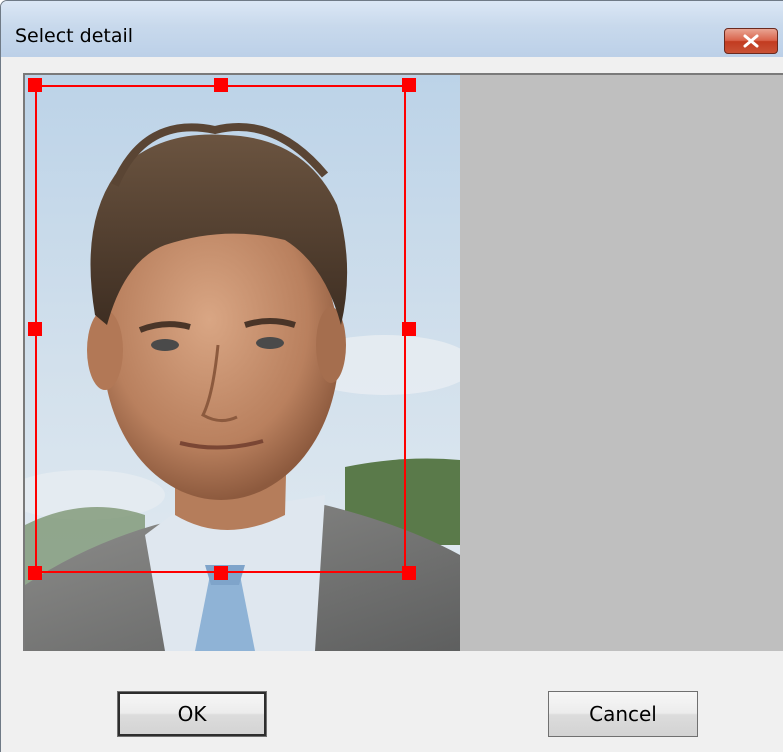 The image size is (783, 752). Describe the element at coordinates (35, 329) in the screenshot. I see `crop-handle-middle-left` at that location.